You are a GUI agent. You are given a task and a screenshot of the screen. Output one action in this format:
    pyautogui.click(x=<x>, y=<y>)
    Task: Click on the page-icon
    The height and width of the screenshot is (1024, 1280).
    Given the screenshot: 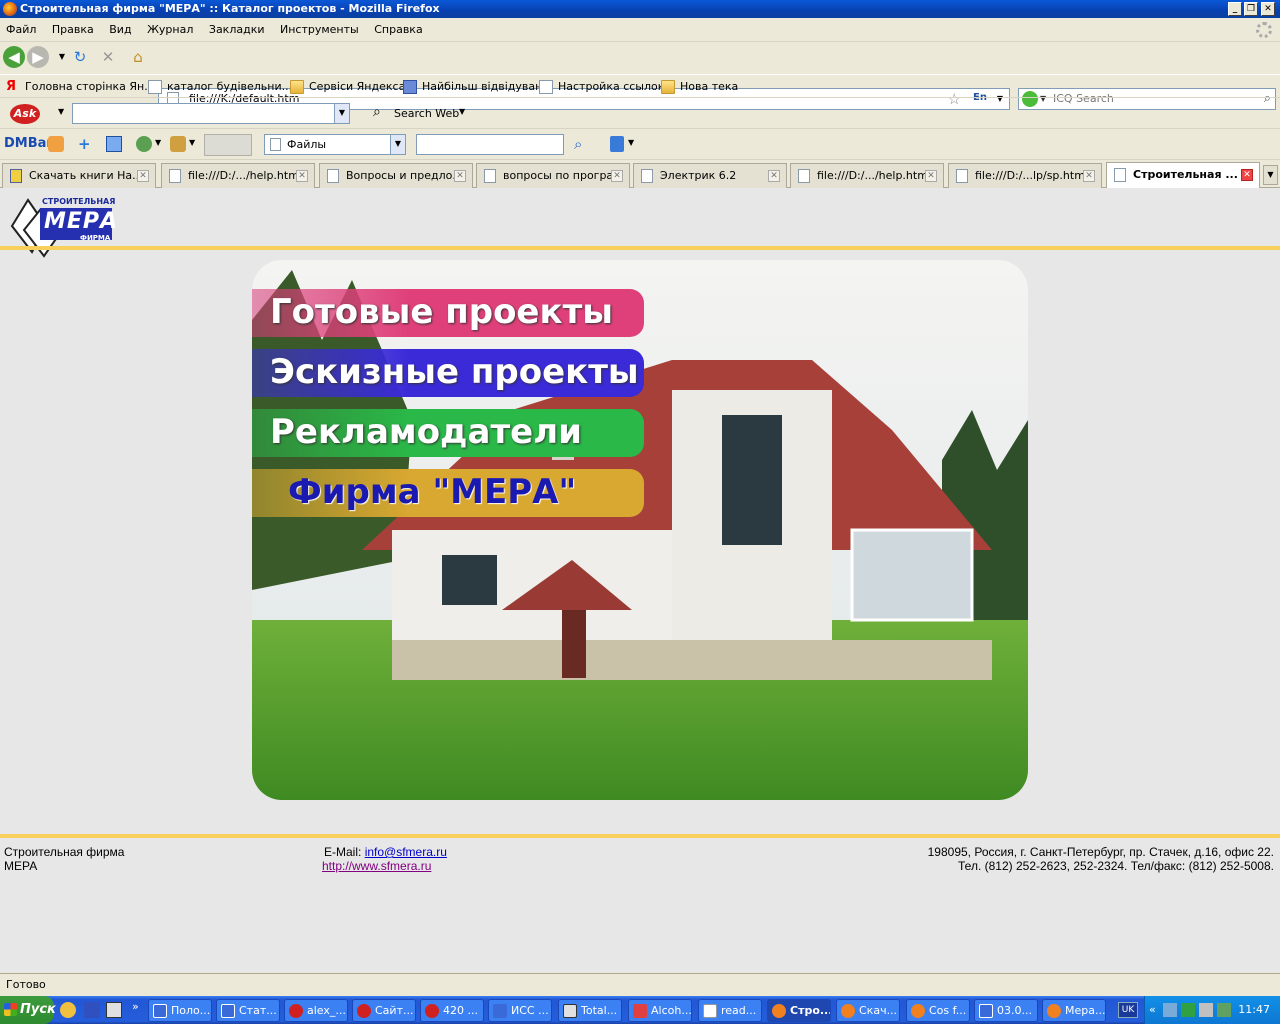 What is the action you would take?
    pyautogui.click(x=804, y=176)
    